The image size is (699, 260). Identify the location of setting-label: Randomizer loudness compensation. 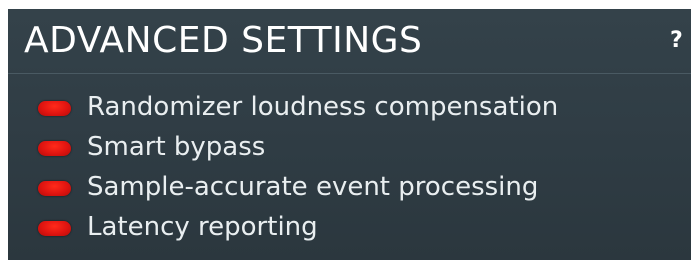
(323, 107).